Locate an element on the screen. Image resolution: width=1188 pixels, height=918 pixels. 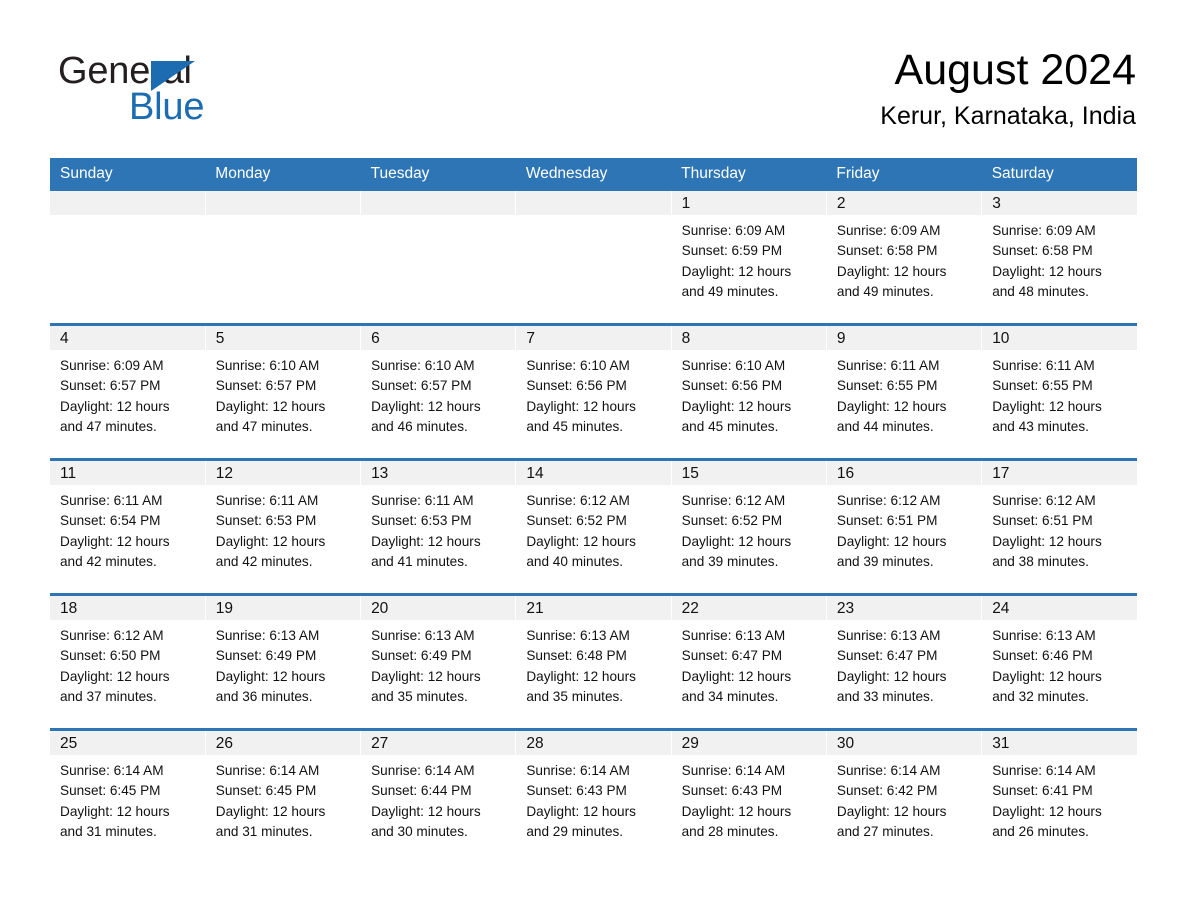
day-number: 30 is located at coordinates (904, 743).